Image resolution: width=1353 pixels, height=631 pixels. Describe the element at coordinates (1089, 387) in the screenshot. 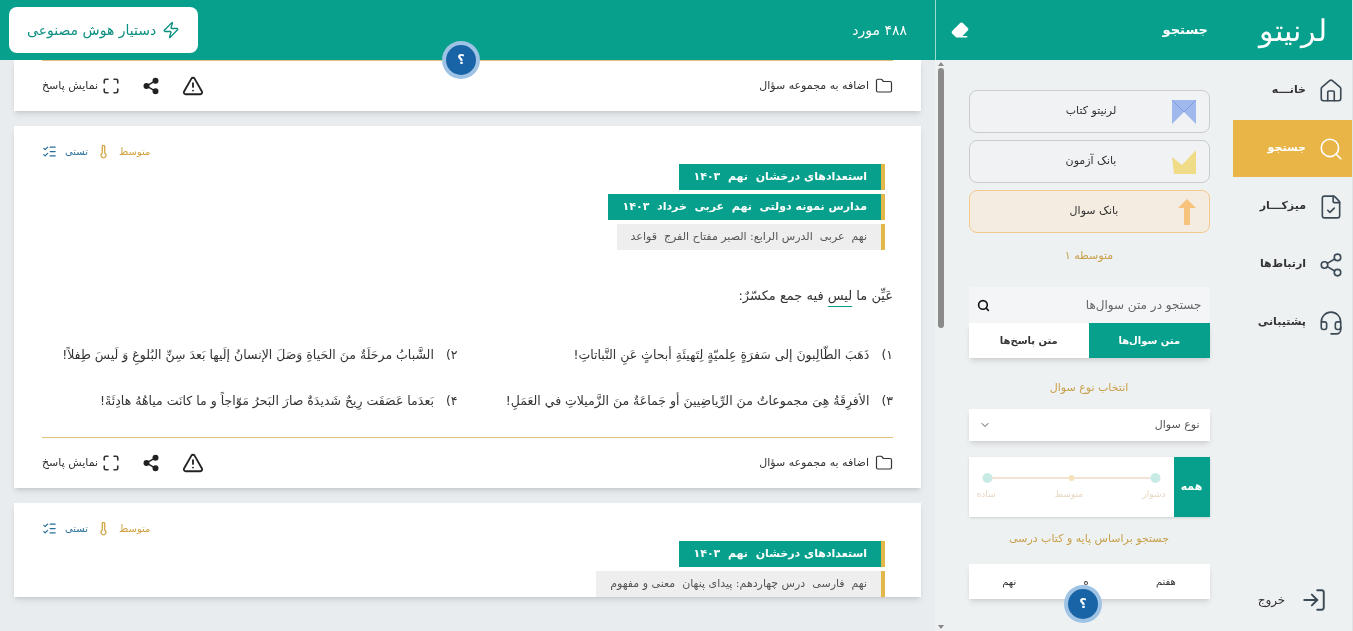

I see `section-label: انتخاب نوع سوال` at that location.